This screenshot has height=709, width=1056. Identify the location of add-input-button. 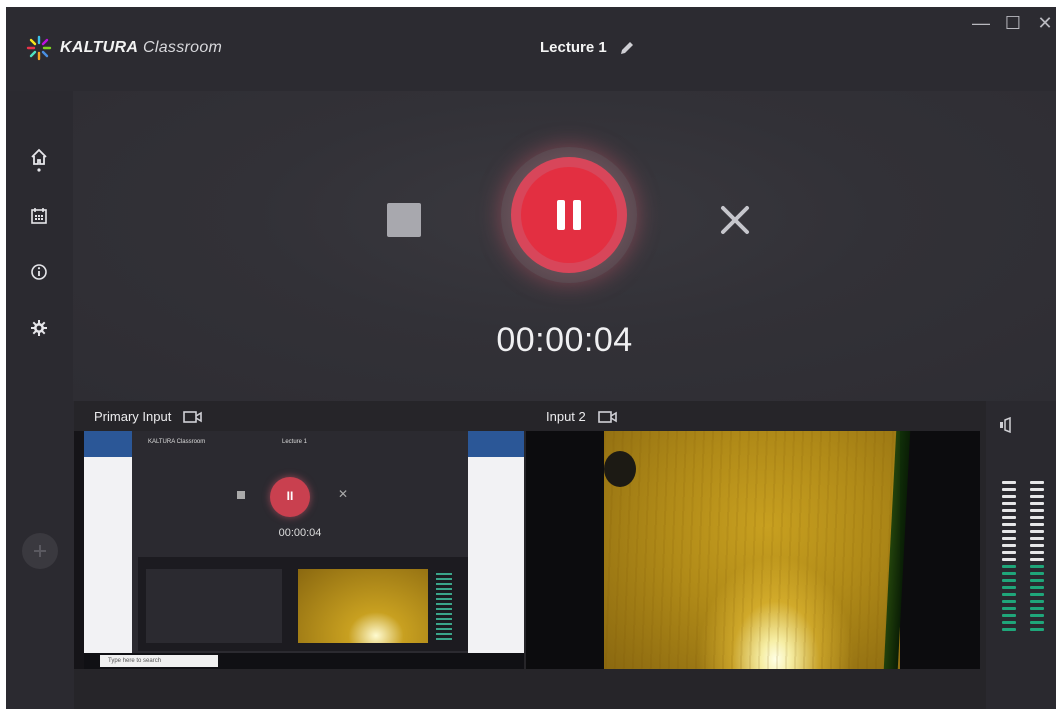
(40, 551).